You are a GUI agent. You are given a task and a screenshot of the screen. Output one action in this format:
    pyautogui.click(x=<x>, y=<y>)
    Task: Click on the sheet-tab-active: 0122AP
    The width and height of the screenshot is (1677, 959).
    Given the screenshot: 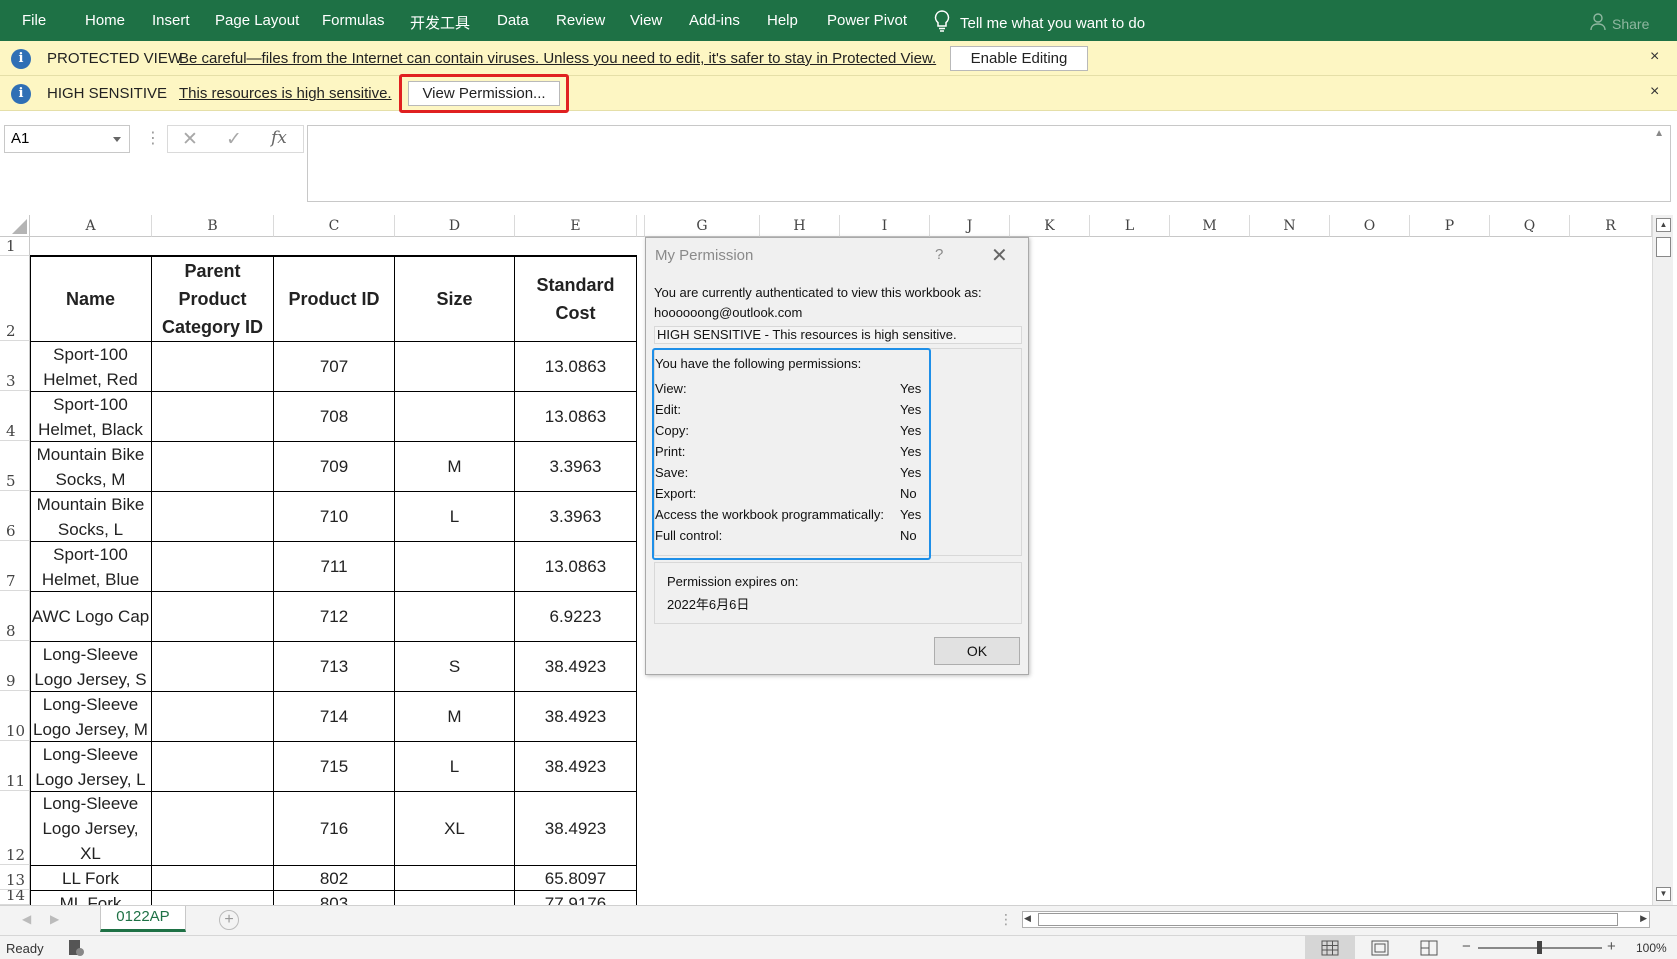 What is the action you would take?
    pyautogui.click(x=143, y=919)
    